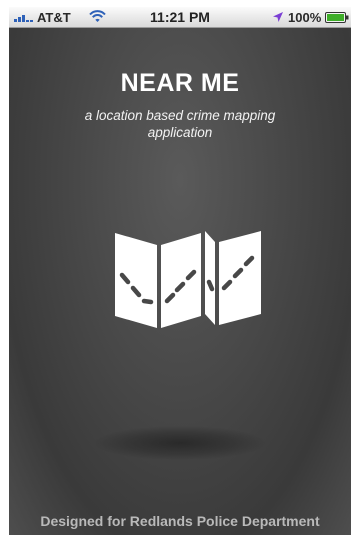 This screenshot has width=359, height=540. What do you see at coordinates (180, 17) in the screenshot?
I see `status-bar: AT&T 11:21 PM 100%` at bounding box center [180, 17].